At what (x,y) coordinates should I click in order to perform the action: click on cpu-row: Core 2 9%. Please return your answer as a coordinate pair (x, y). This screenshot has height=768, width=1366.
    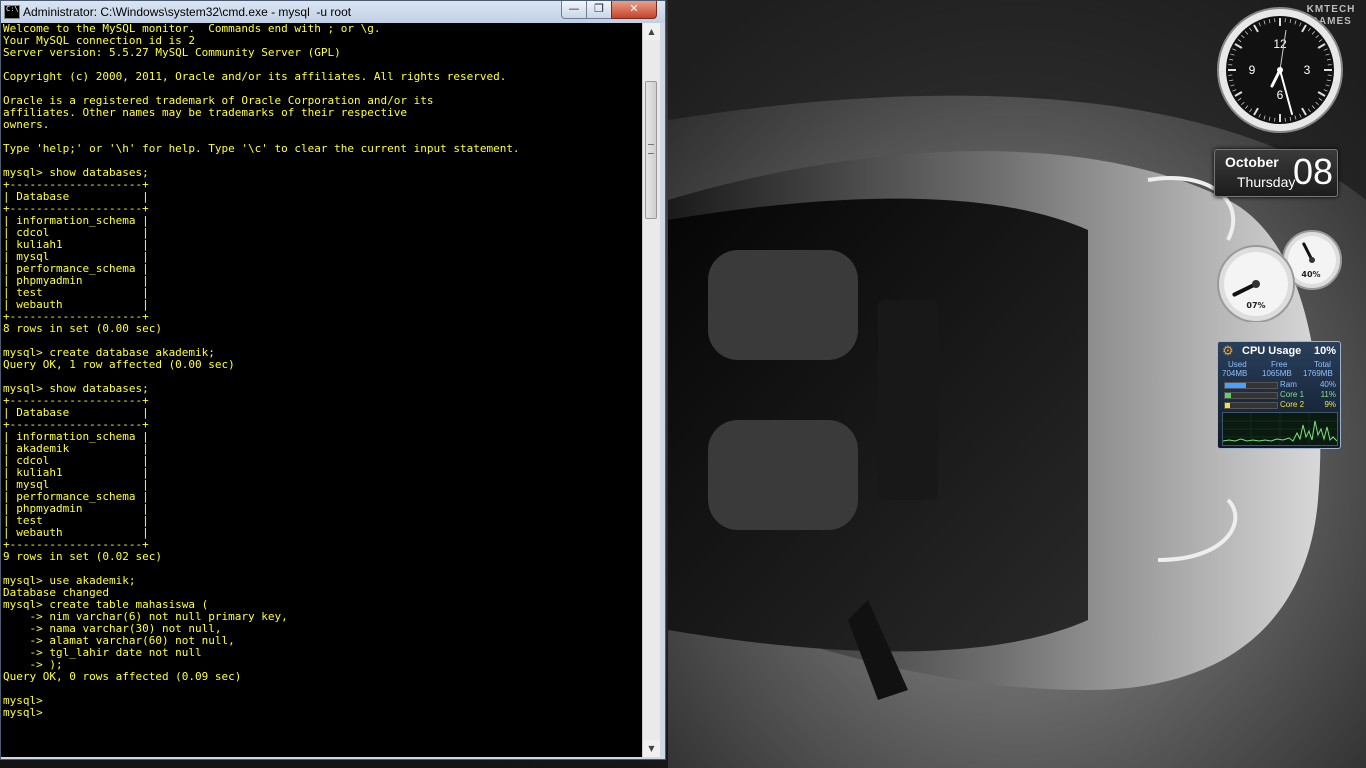
    Looking at the image, I should click on (1279, 405).